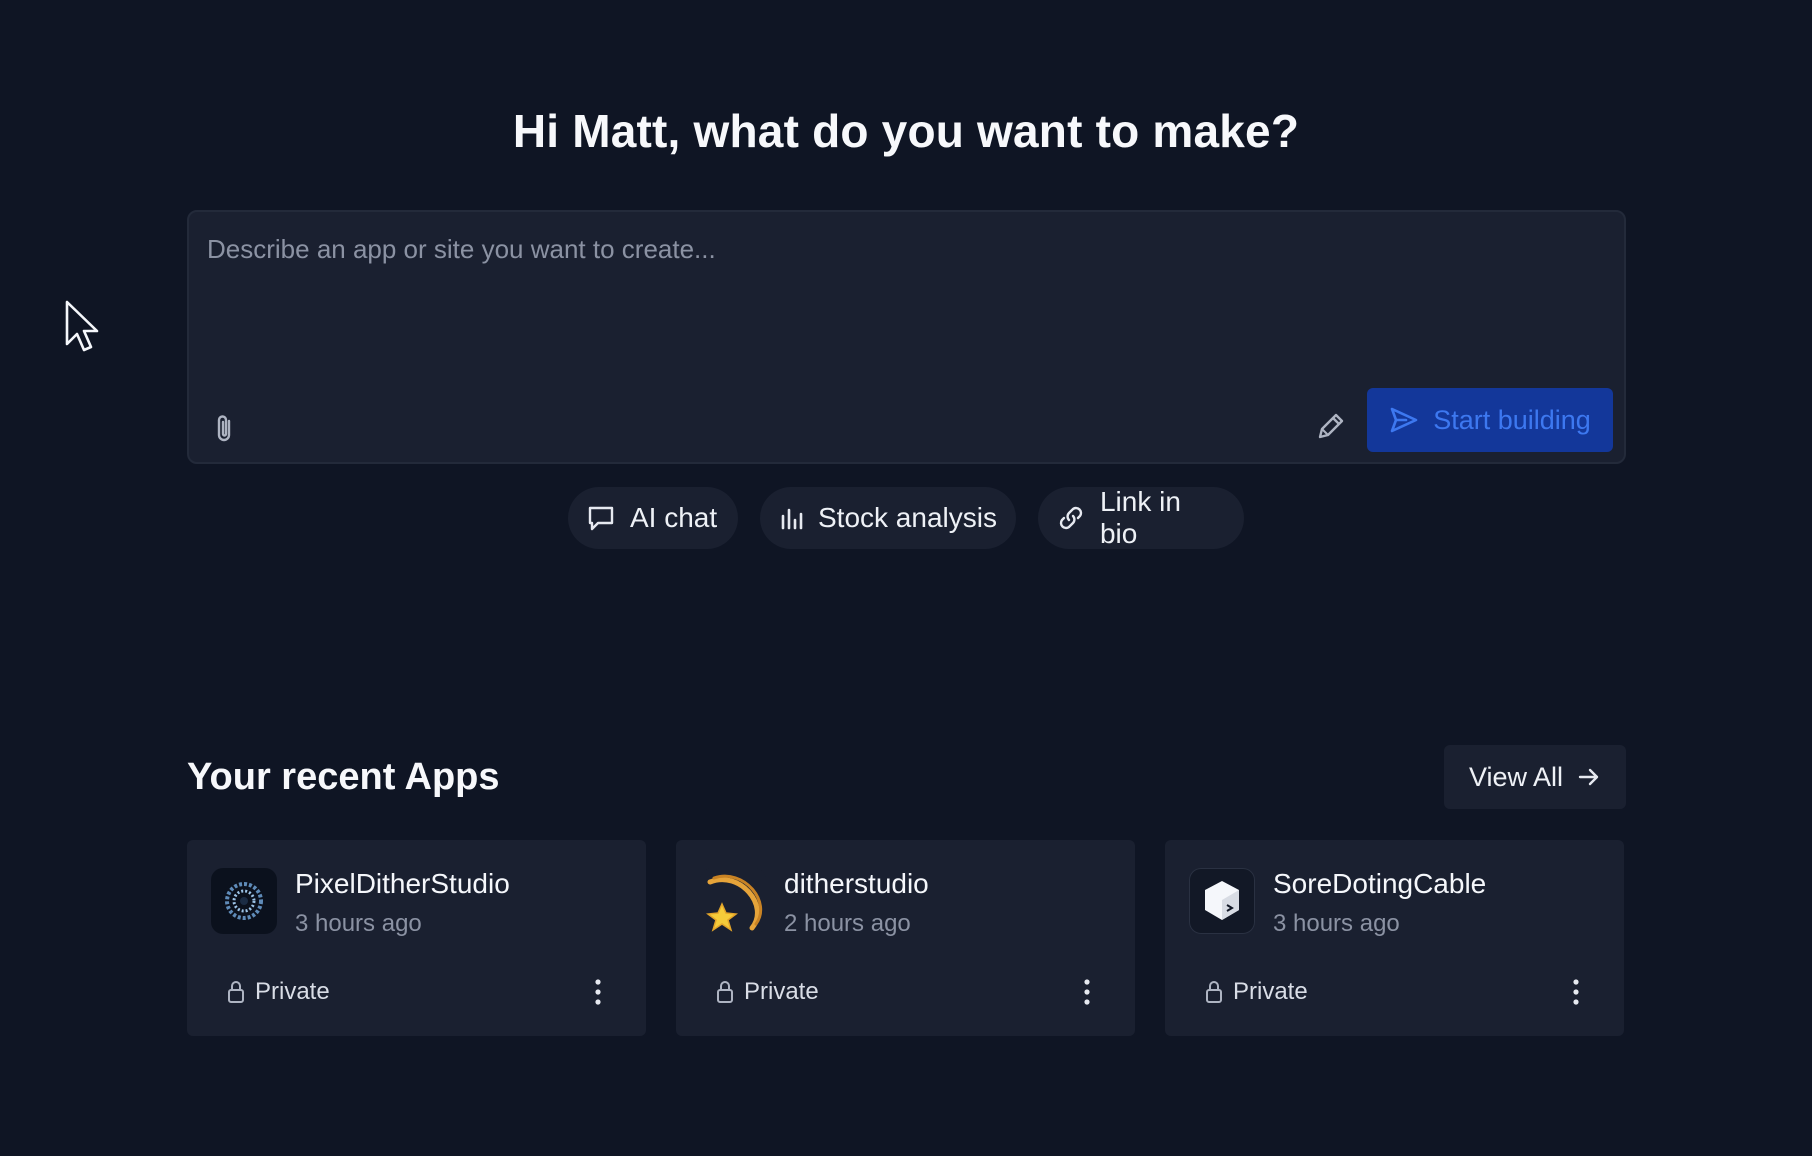 The width and height of the screenshot is (1812, 1156). I want to click on chip-label: Link in bio, so click(1140, 517).